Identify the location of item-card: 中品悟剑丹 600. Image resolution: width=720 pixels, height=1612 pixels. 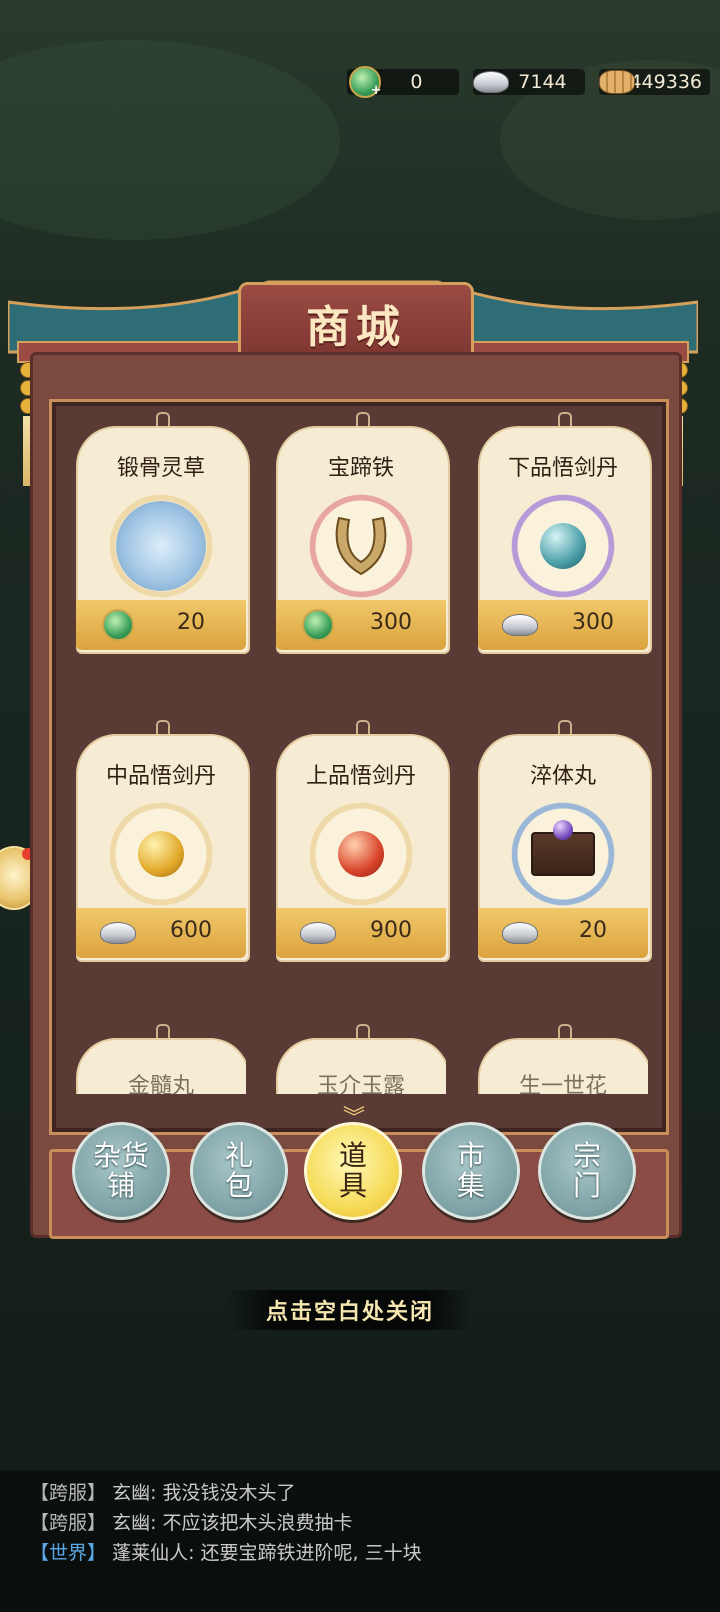
(163, 841).